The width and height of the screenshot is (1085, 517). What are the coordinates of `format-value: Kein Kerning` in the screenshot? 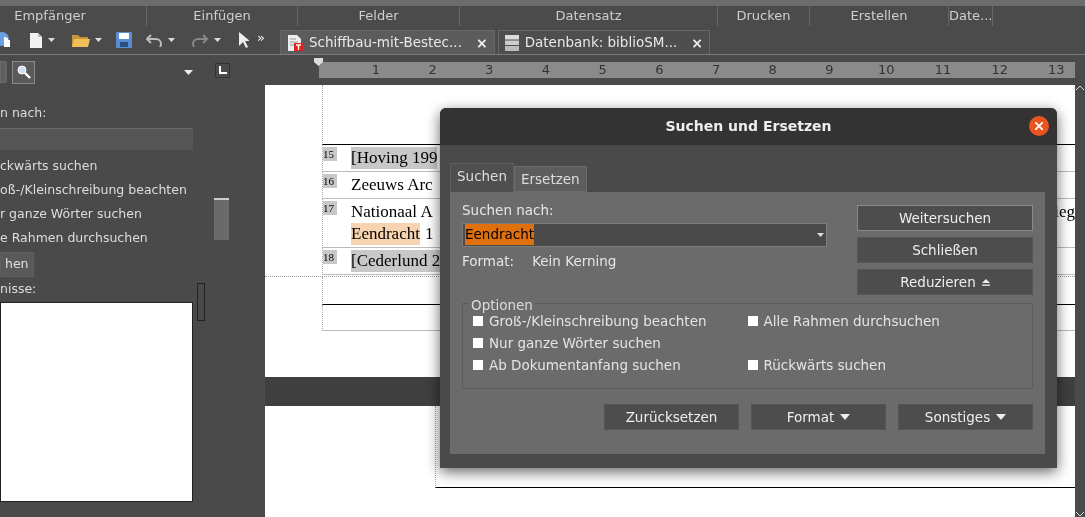 It's located at (574, 261).